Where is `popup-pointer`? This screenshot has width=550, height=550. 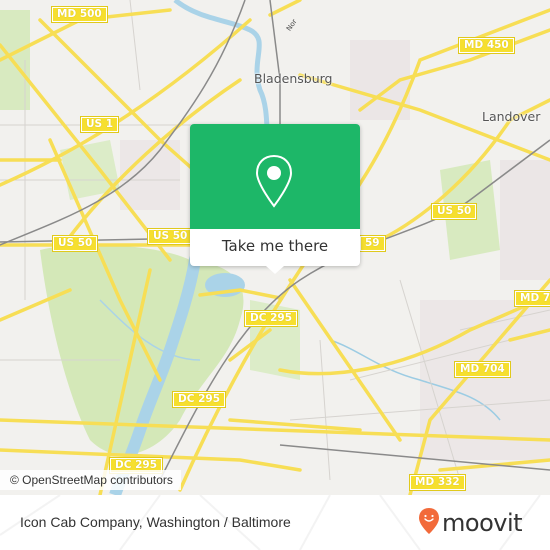 popup-pointer is located at coordinates (275, 270).